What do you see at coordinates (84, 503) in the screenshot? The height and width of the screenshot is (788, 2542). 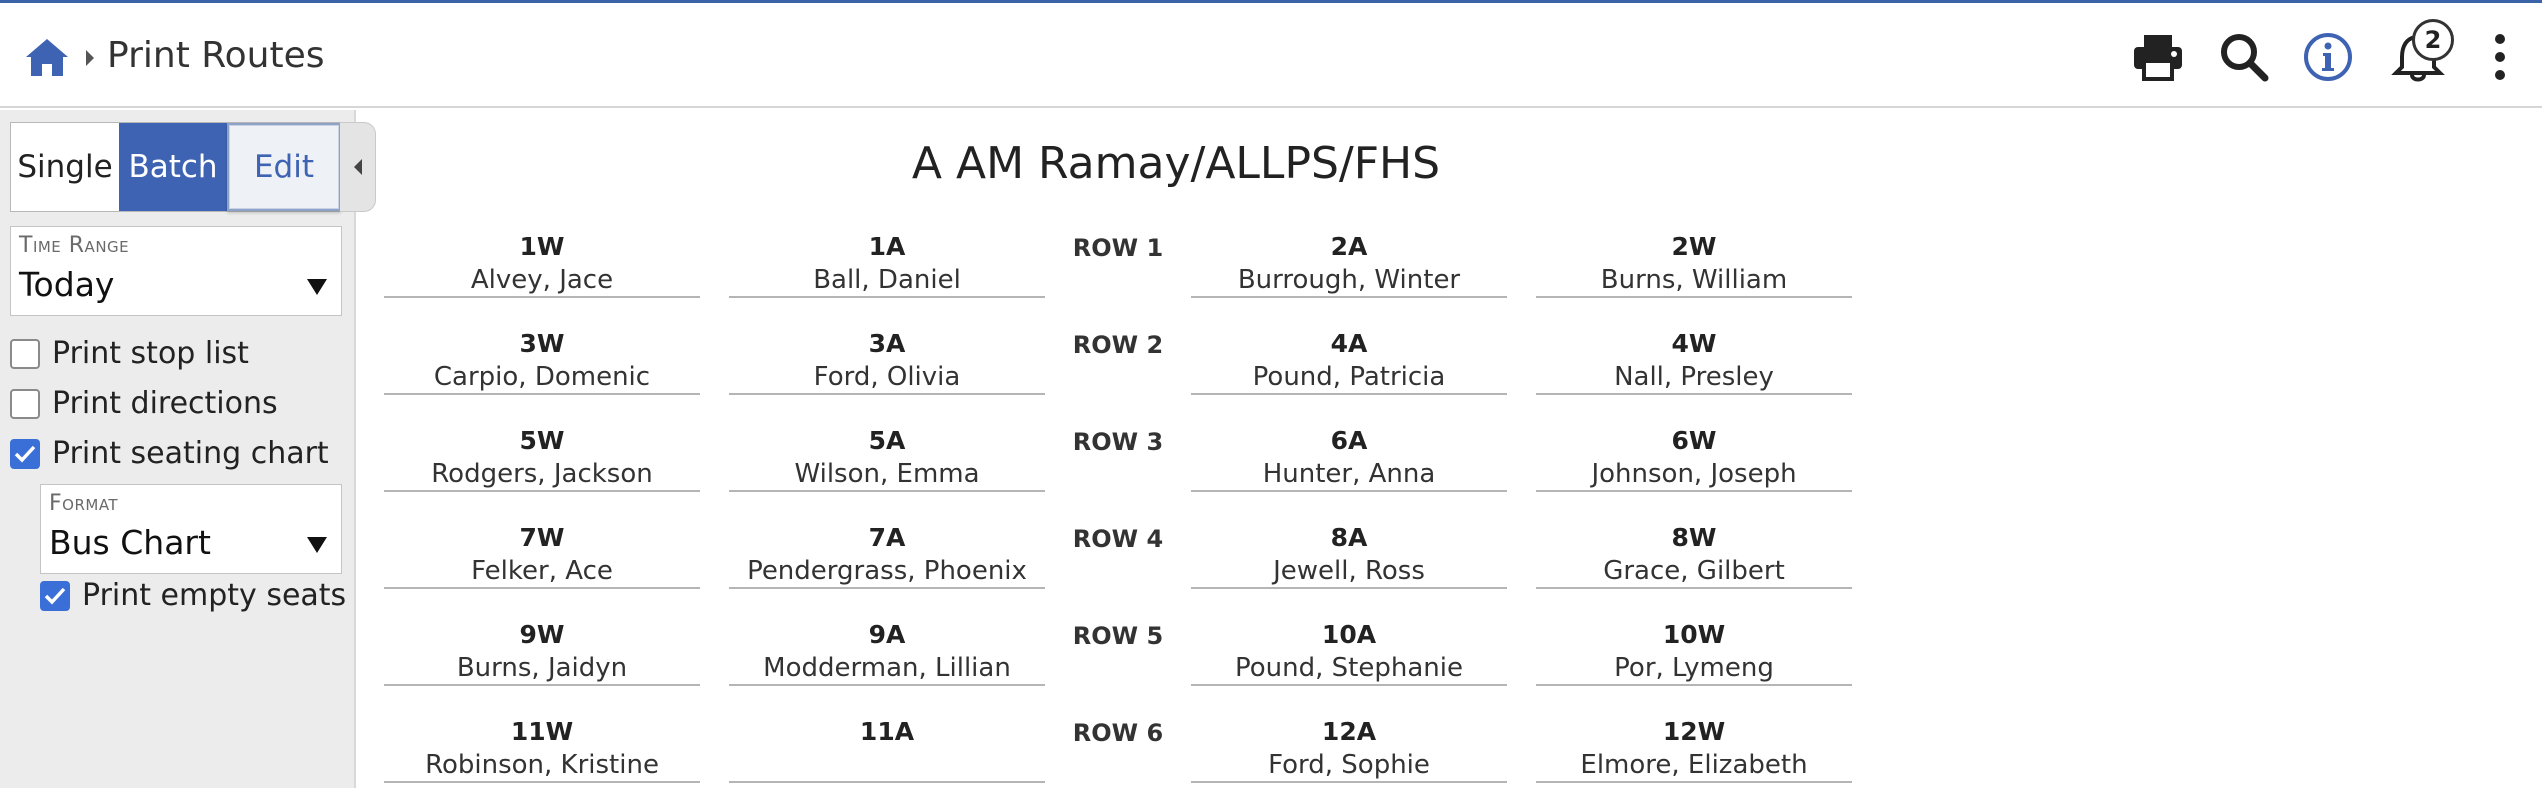 I see `format-label: Format` at bounding box center [84, 503].